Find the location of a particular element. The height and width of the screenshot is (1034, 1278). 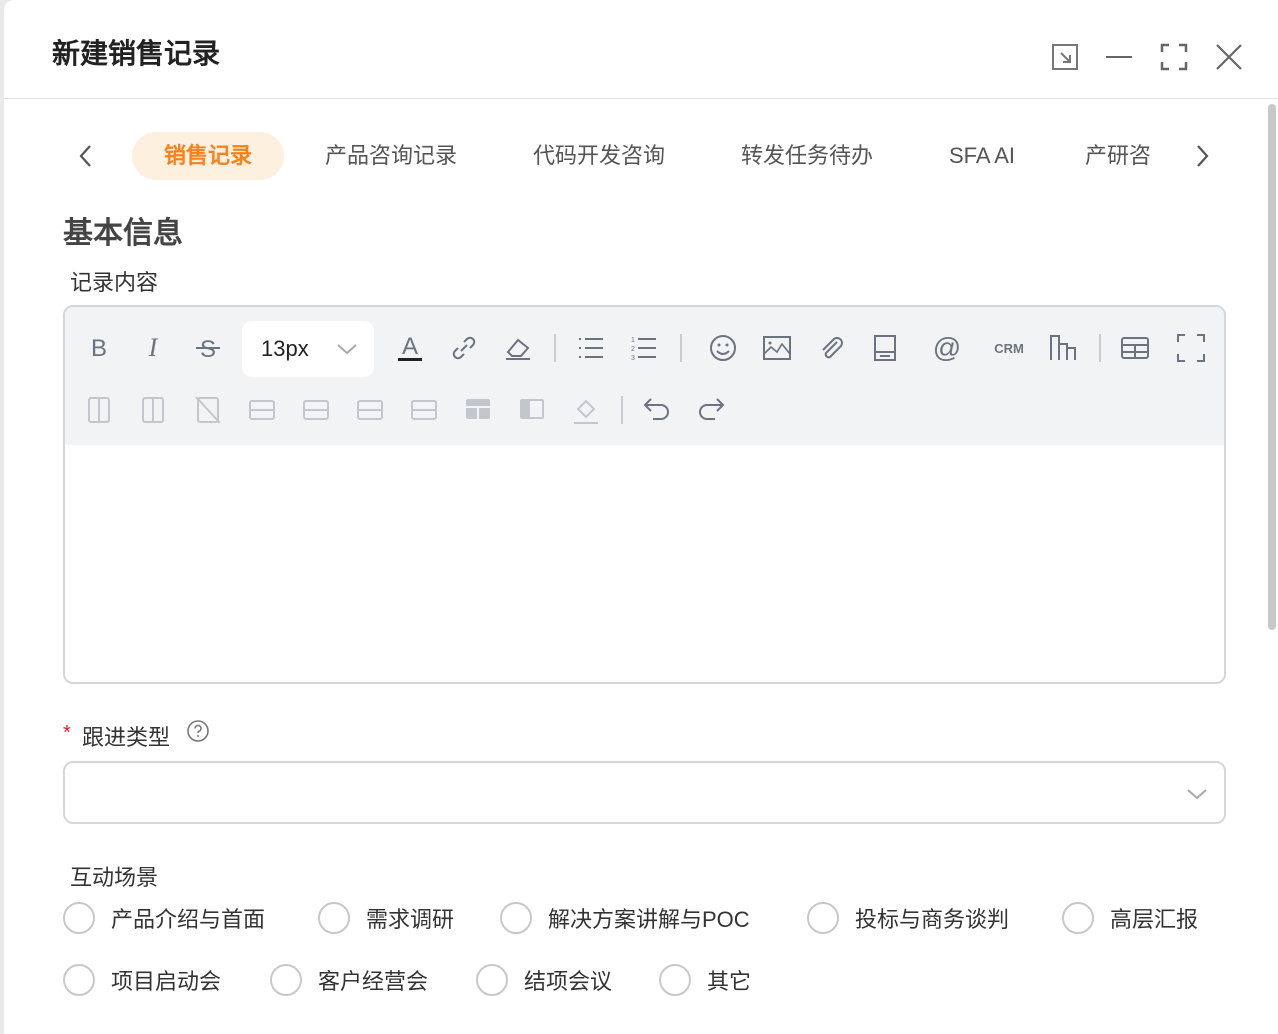

table-header-button is located at coordinates (532, 409).